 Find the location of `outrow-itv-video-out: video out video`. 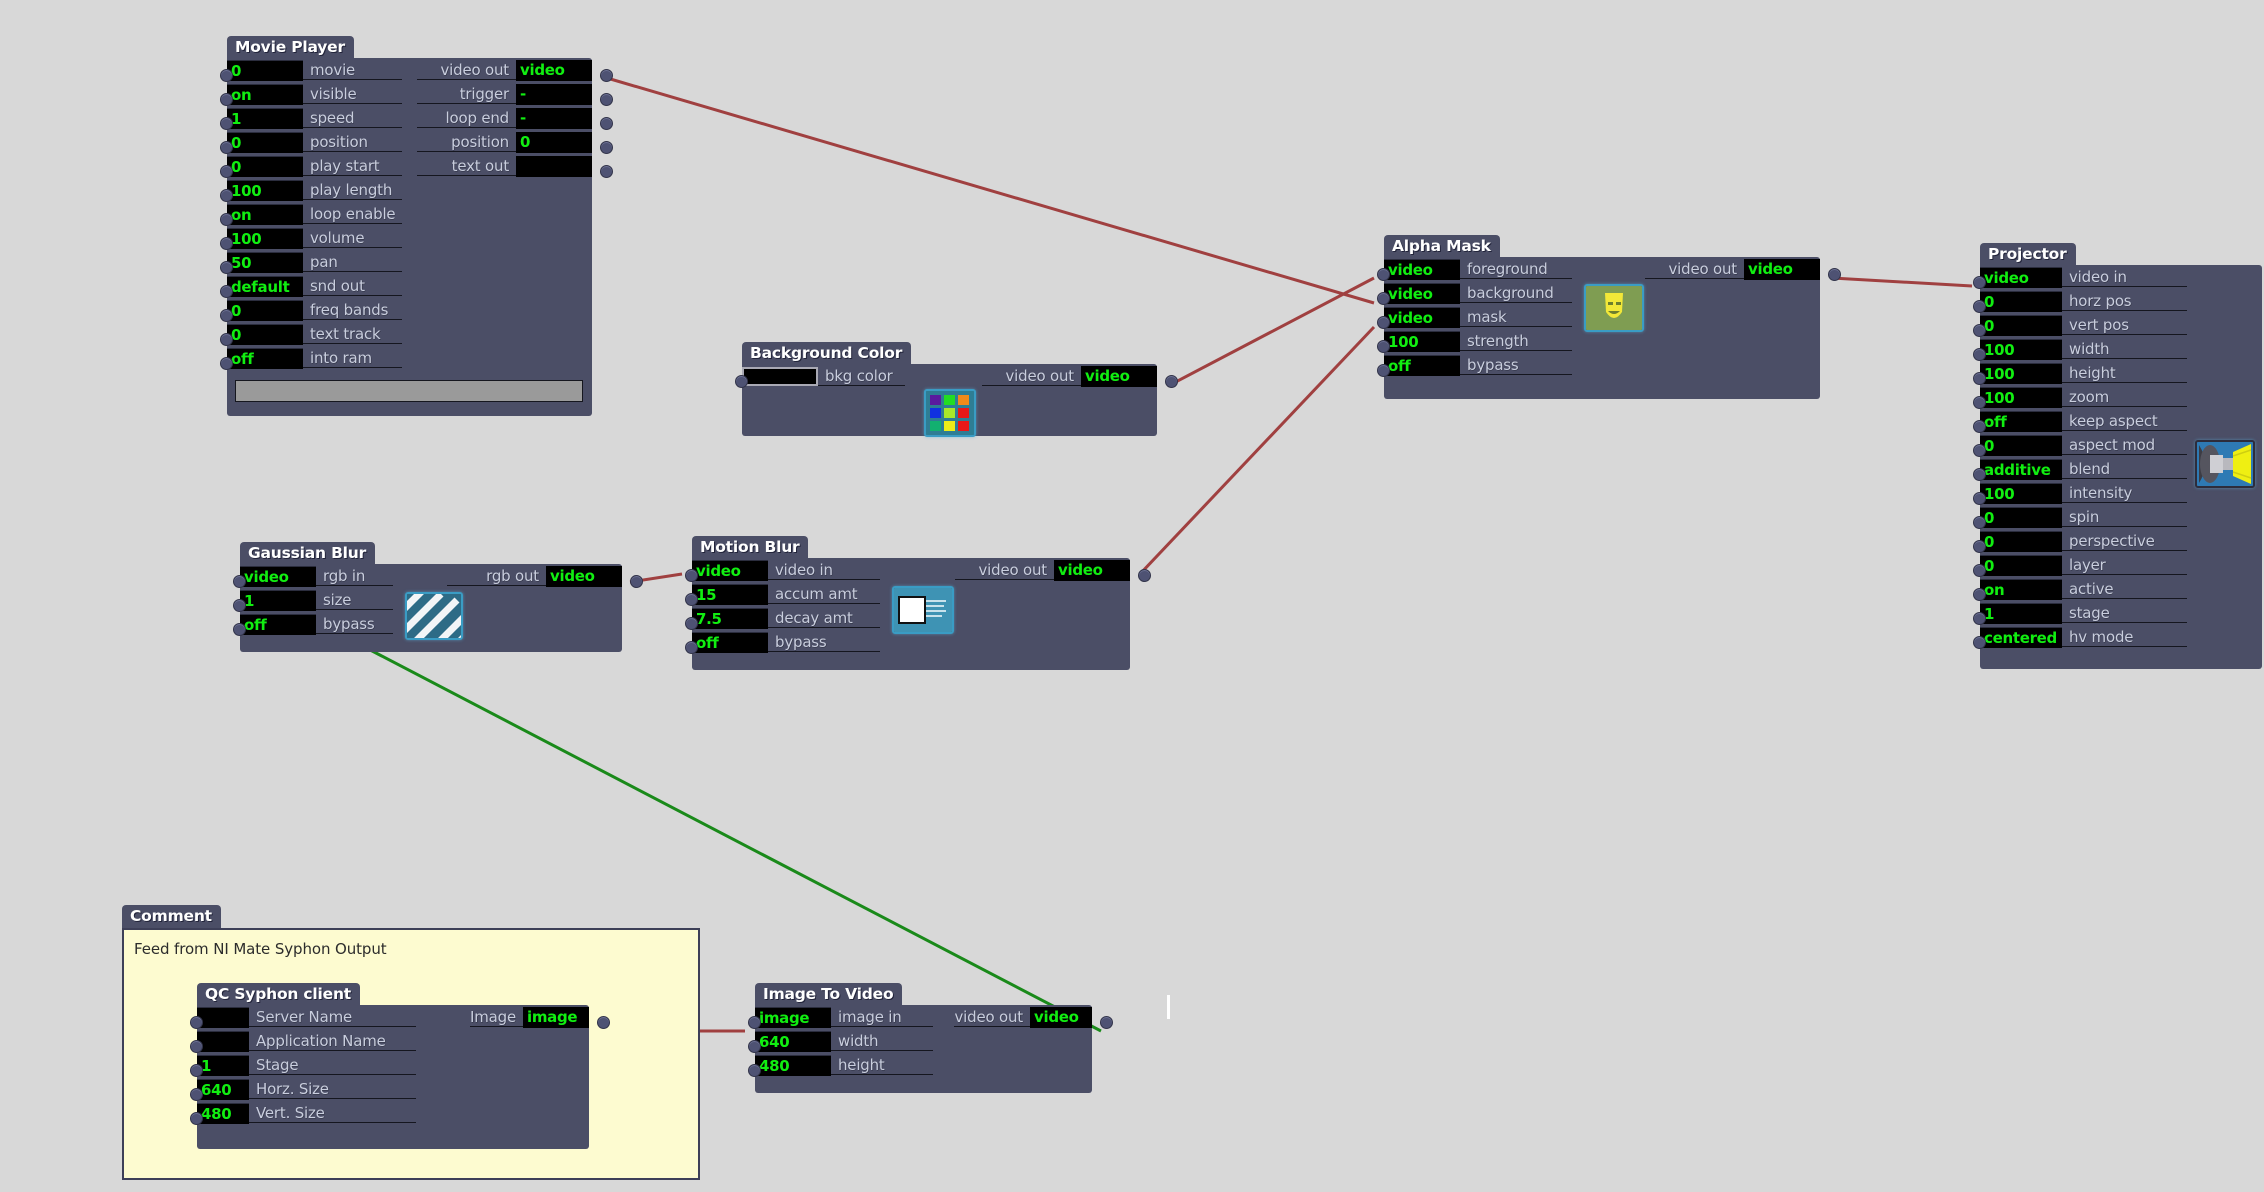

outrow-itv-video-out: video out video is located at coordinates (1023, 1017).